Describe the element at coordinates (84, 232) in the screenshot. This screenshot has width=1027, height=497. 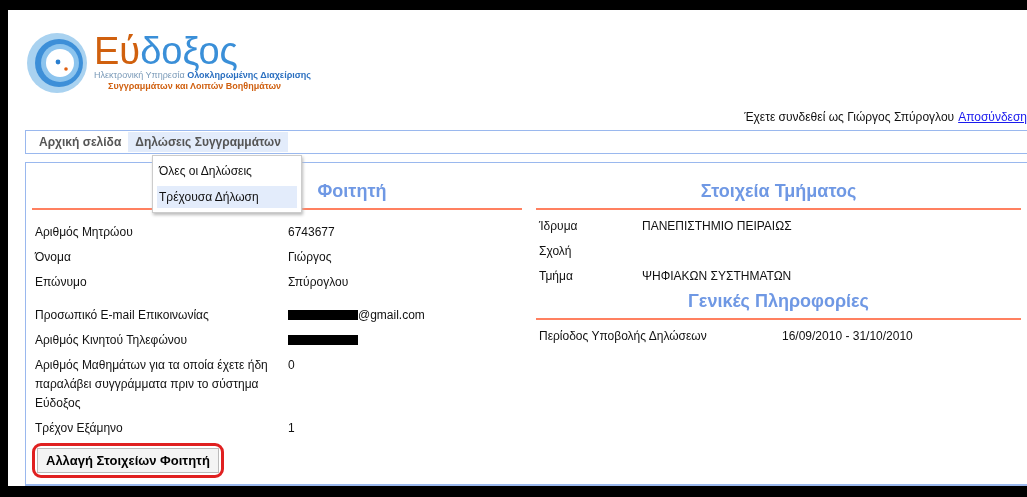
I see `field-label: Αριθμός Μητρώου` at that location.